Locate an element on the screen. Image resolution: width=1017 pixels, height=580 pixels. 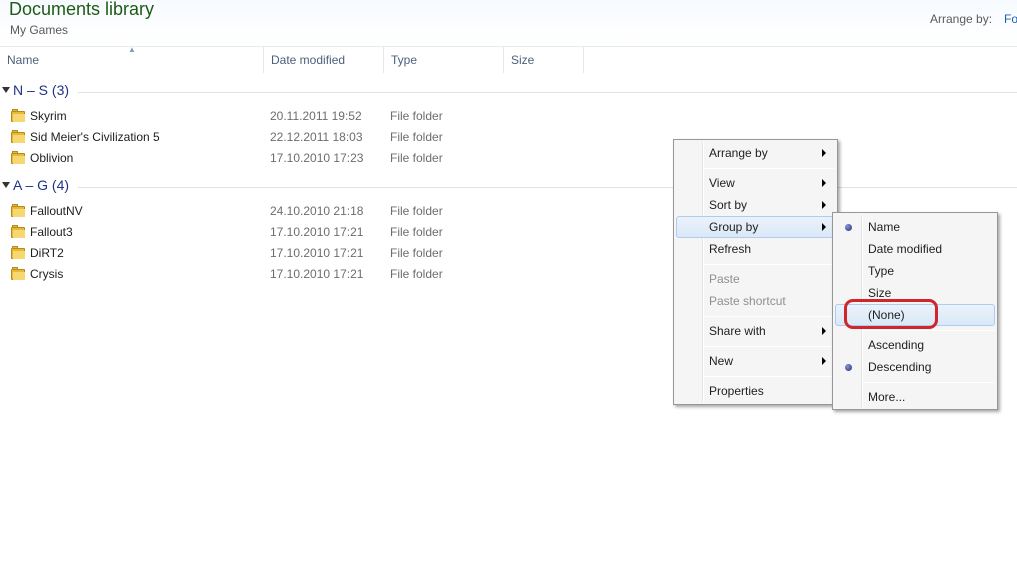
arrange-by-label: Arrange by: is located at coordinates (961, 19).